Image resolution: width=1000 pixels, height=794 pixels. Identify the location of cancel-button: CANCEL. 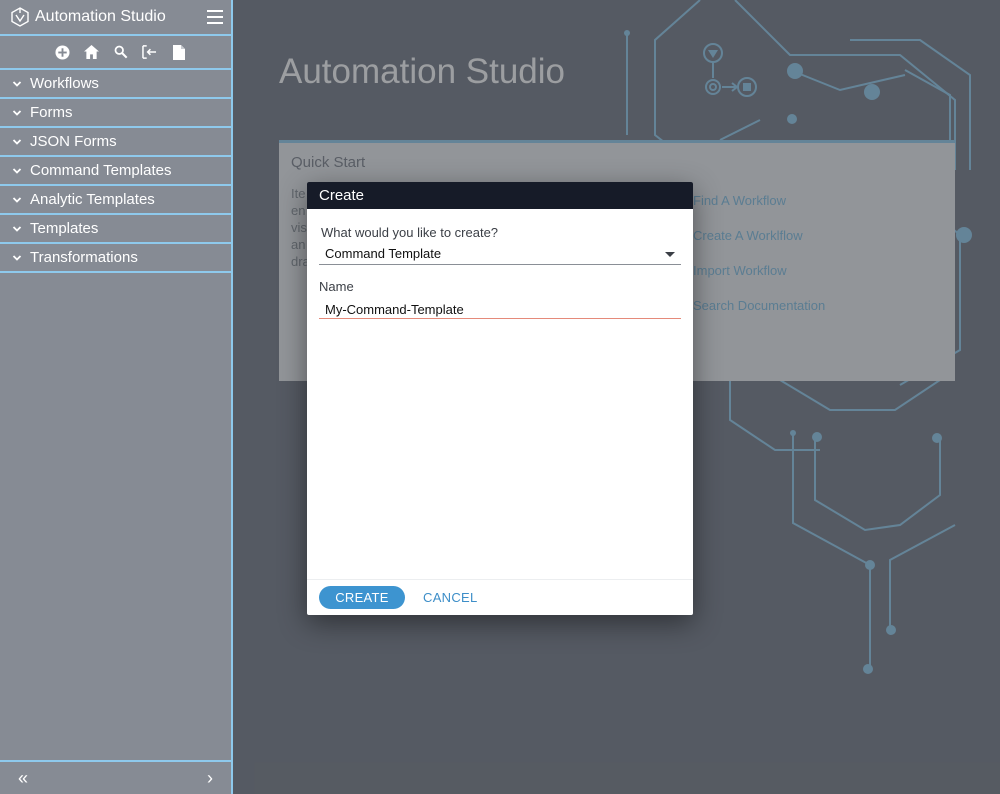
(450, 597).